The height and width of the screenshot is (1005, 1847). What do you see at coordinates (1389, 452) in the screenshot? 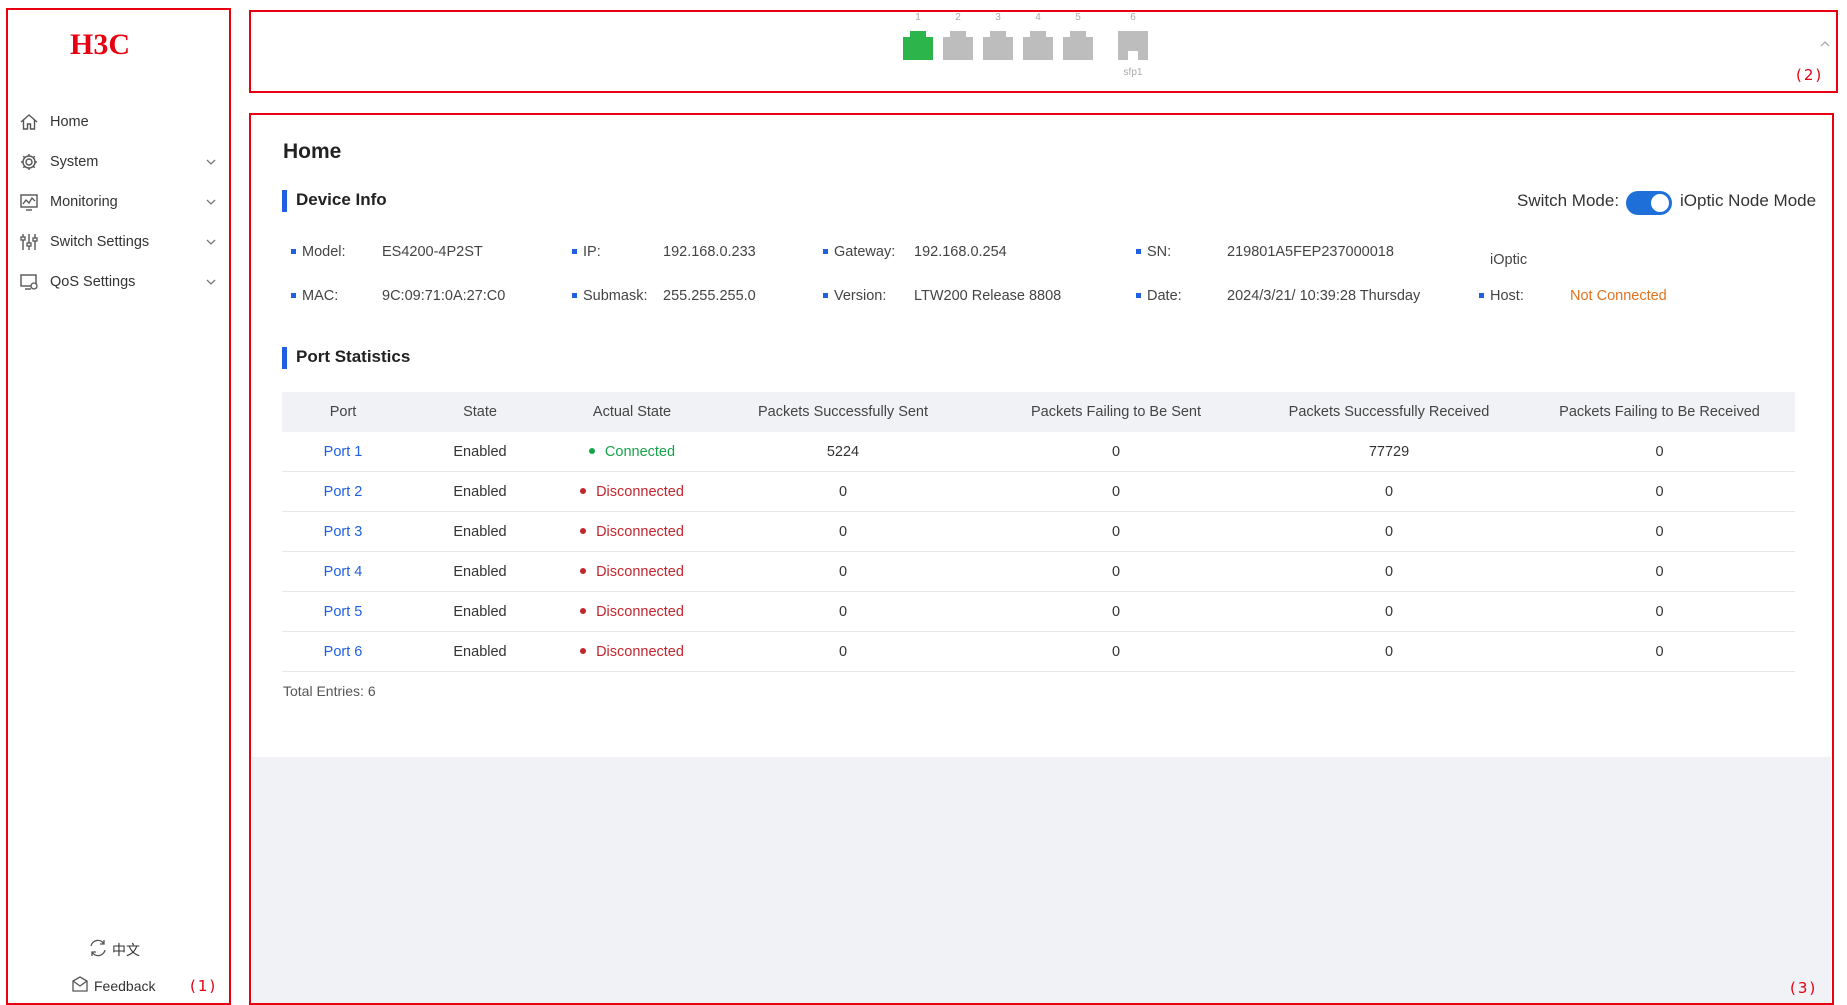
I see `received-cell: 77729` at bounding box center [1389, 452].